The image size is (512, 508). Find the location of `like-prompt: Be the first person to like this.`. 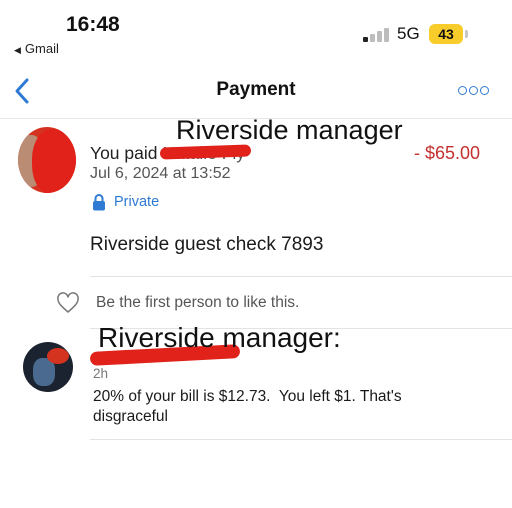

like-prompt: Be the first person to like this. is located at coordinates (198, 302).